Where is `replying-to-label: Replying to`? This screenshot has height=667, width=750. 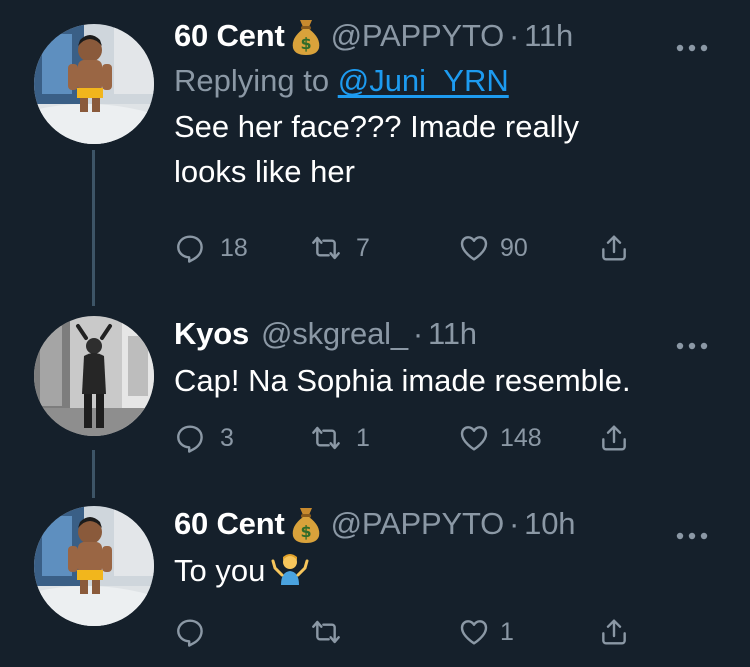 replying-to-label: Replying to is located at coordinates (252, 80).